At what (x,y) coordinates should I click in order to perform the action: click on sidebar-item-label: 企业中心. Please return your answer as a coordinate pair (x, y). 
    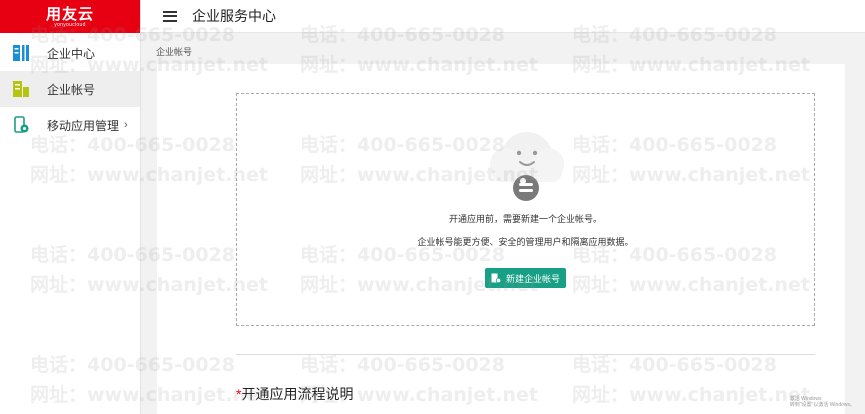
    Looking at the image, I should click on (71, 53).